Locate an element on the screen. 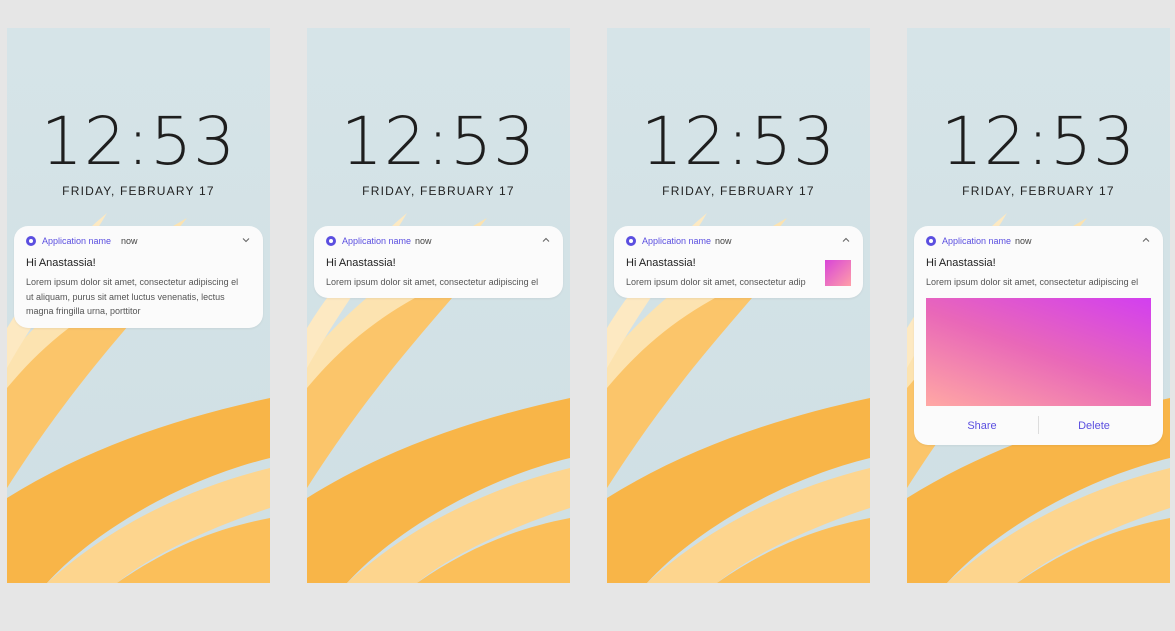 The width and height of the screenshot is (1175, 631). chevron-down-icon is located at coordinates (246, 240).